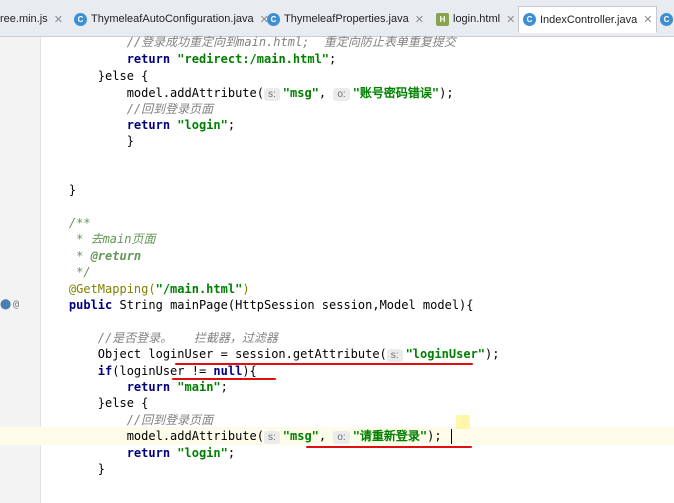 The width and height of the screenshot is (674, 503). I want to click on tab-thymeleaf-properties: C ThymeleafProperties.java ✕, so click(345, 19).